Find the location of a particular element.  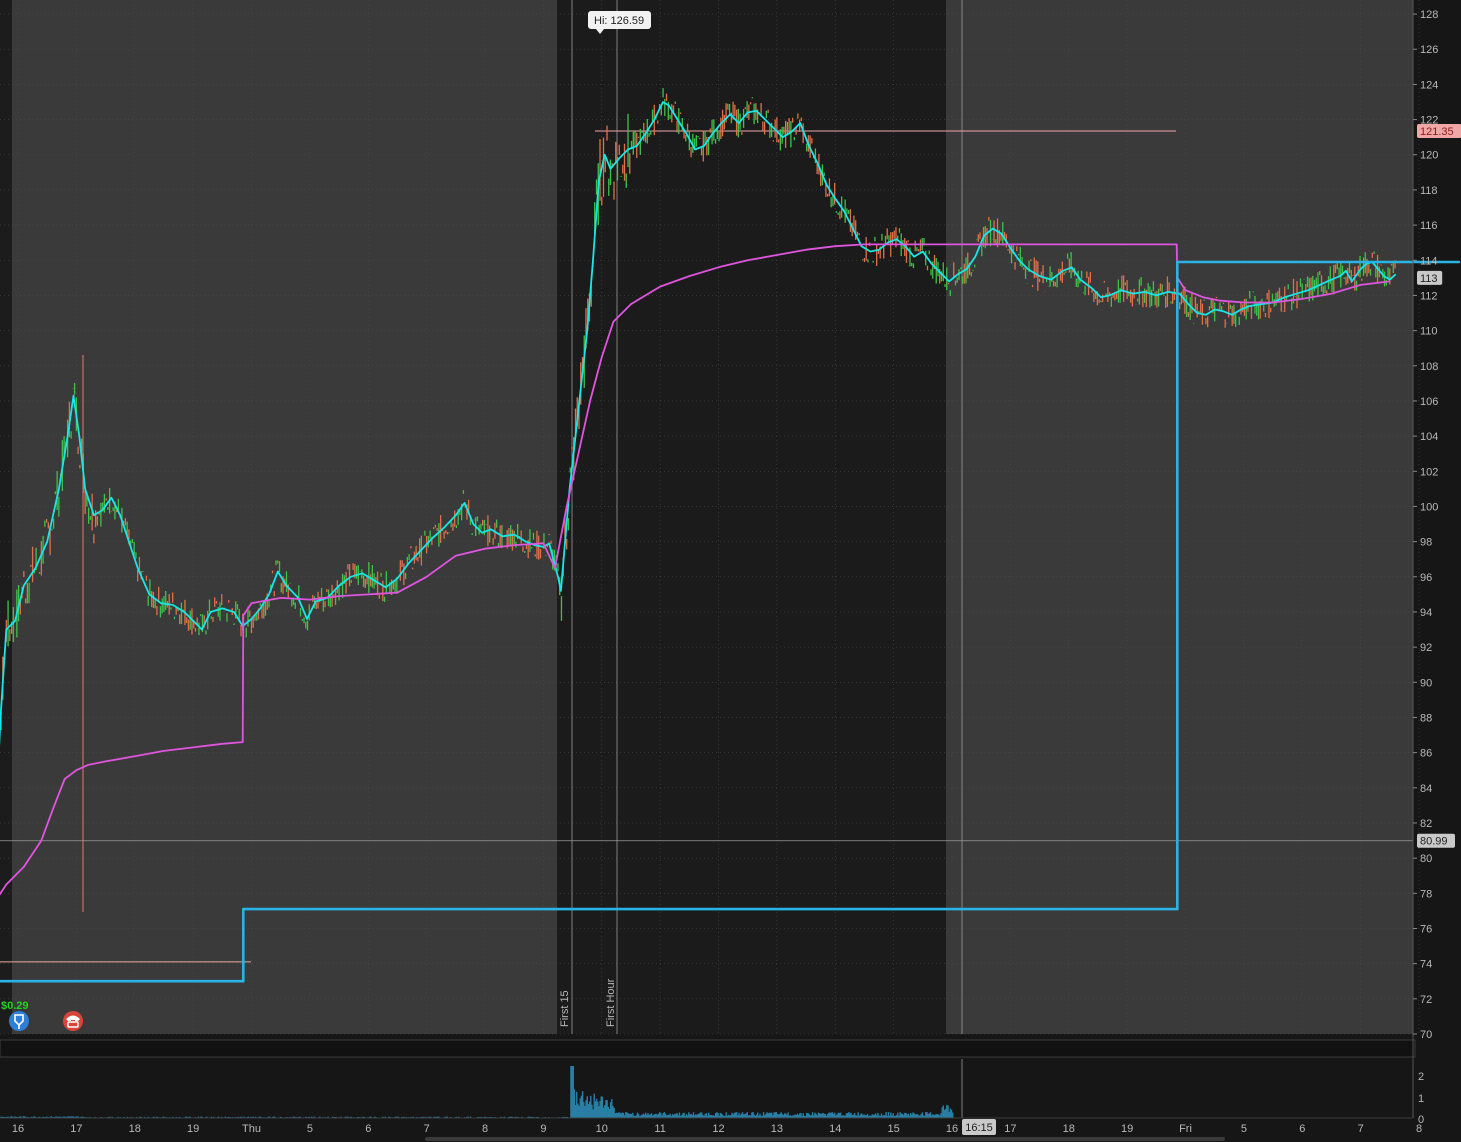

time-tick-label: 13 is located at coordinates (777, 1129).